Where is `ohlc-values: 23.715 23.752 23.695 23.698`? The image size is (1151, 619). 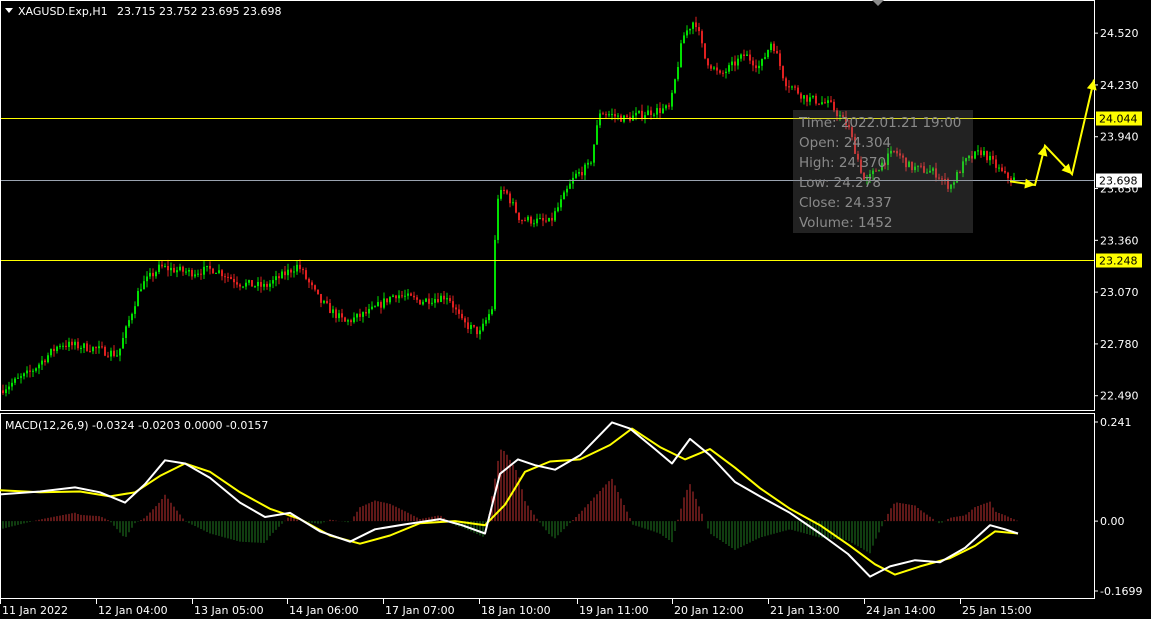
ohlc-values: 23.715 23.752 23.695 23.698 is located at coordinates (199, 11).